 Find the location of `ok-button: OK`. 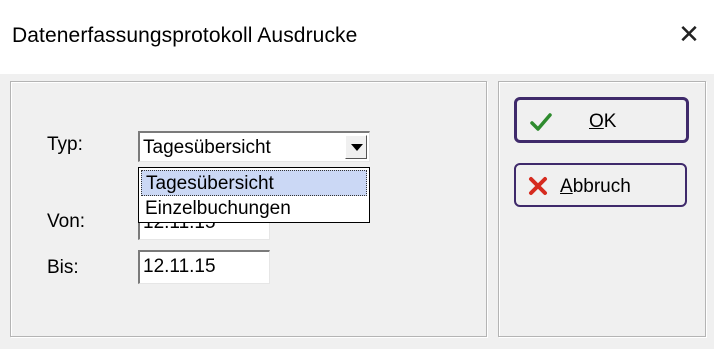

ok-button: OK is located at coordinates (601, 120).